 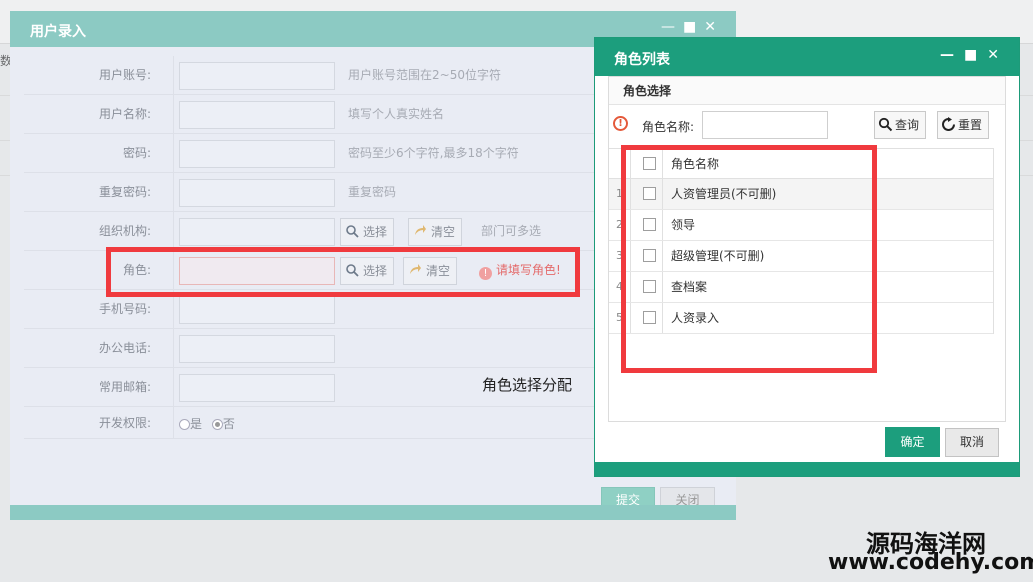 What do you see at coordinates (207, 423) in the screenshot?
I see `dev-permission-radios: 是 否` at bounding box center [207, 423].